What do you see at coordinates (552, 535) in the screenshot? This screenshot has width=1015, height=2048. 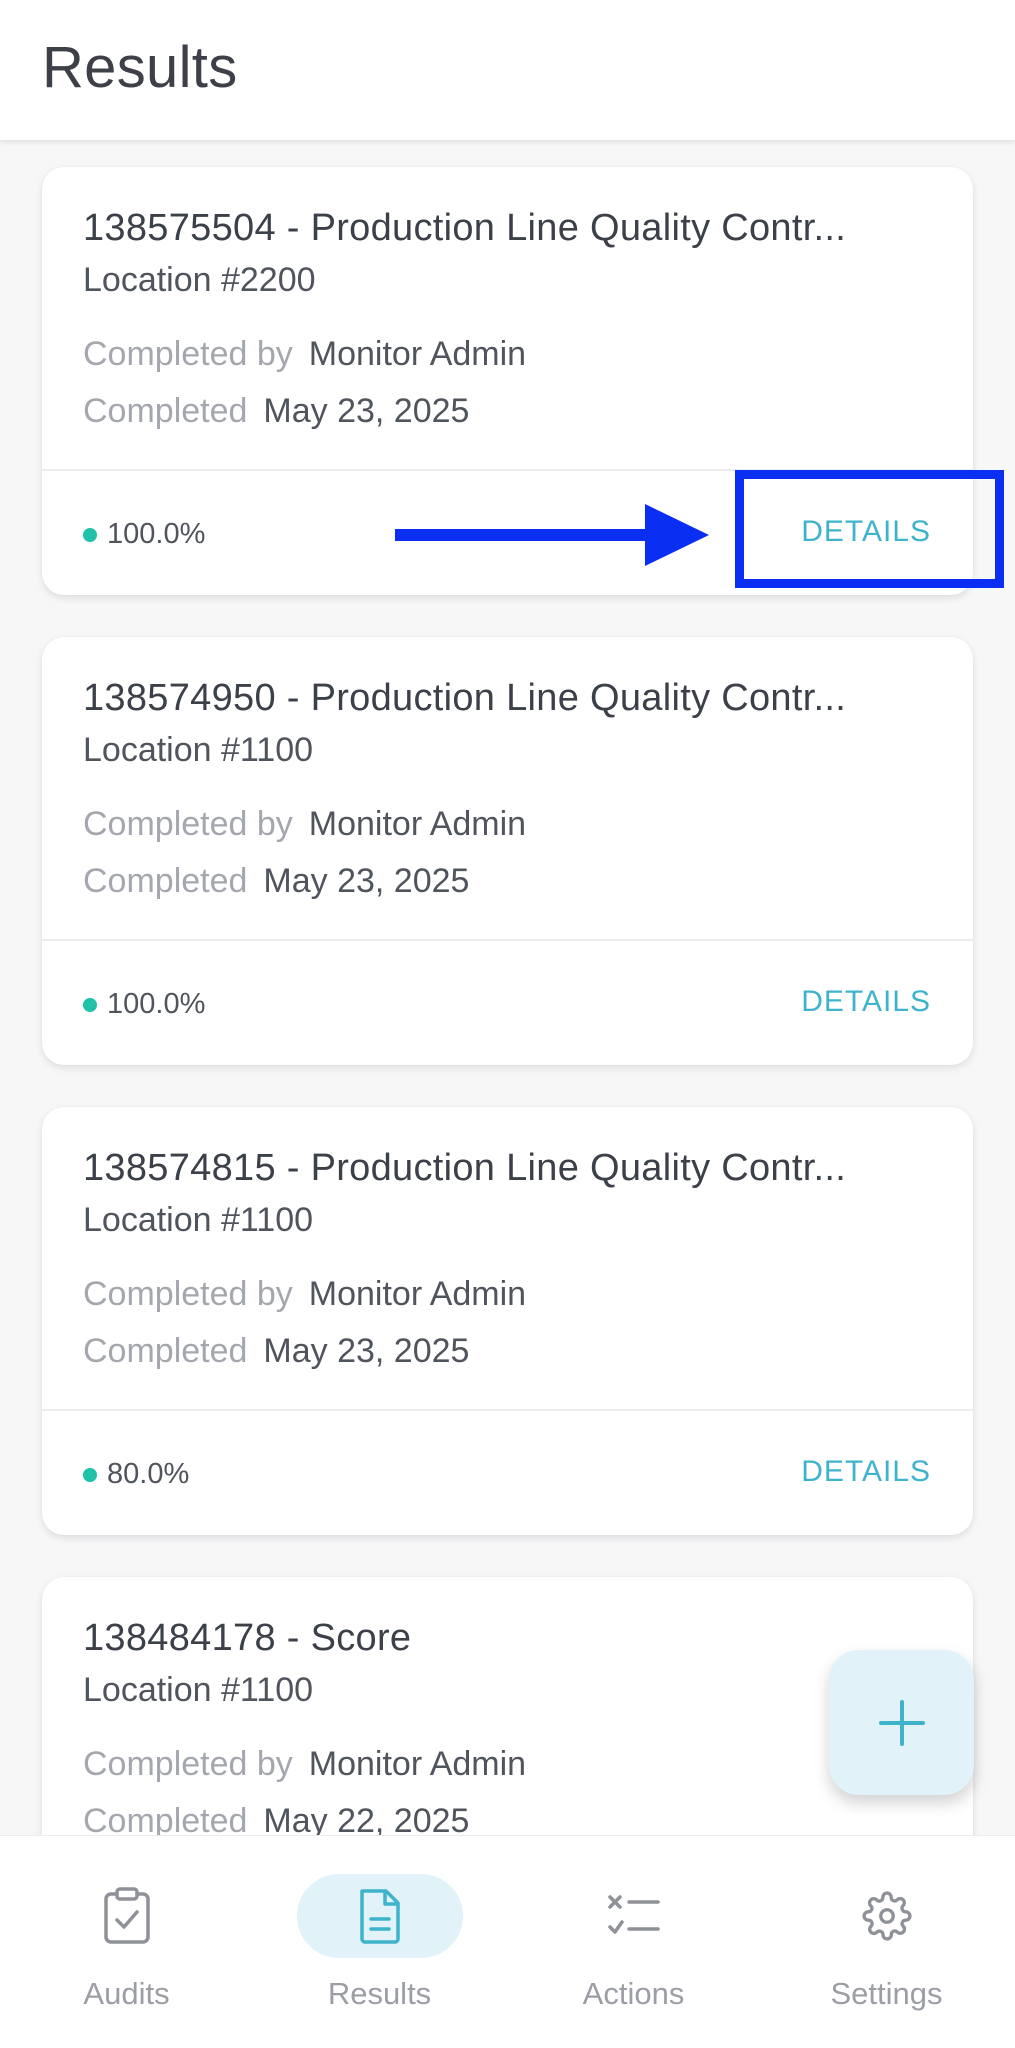 I see `annotation-arrow-icon` at bounding box center [552, 535].